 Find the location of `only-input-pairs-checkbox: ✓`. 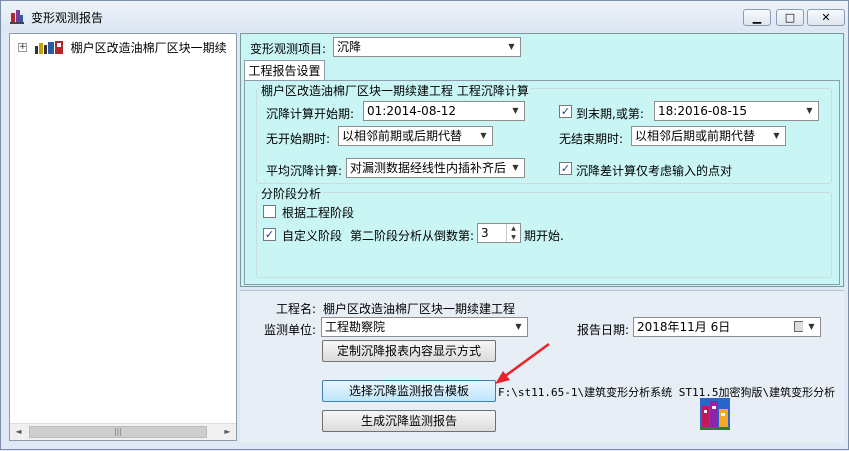

only-input-pairs-checkbox: ✓ is located at coordinates (565, 168).